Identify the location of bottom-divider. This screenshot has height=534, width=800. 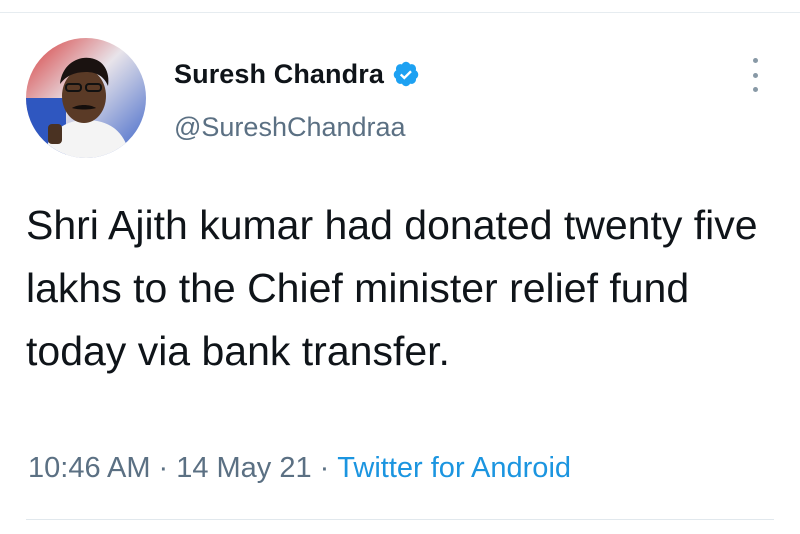
(400, 519).